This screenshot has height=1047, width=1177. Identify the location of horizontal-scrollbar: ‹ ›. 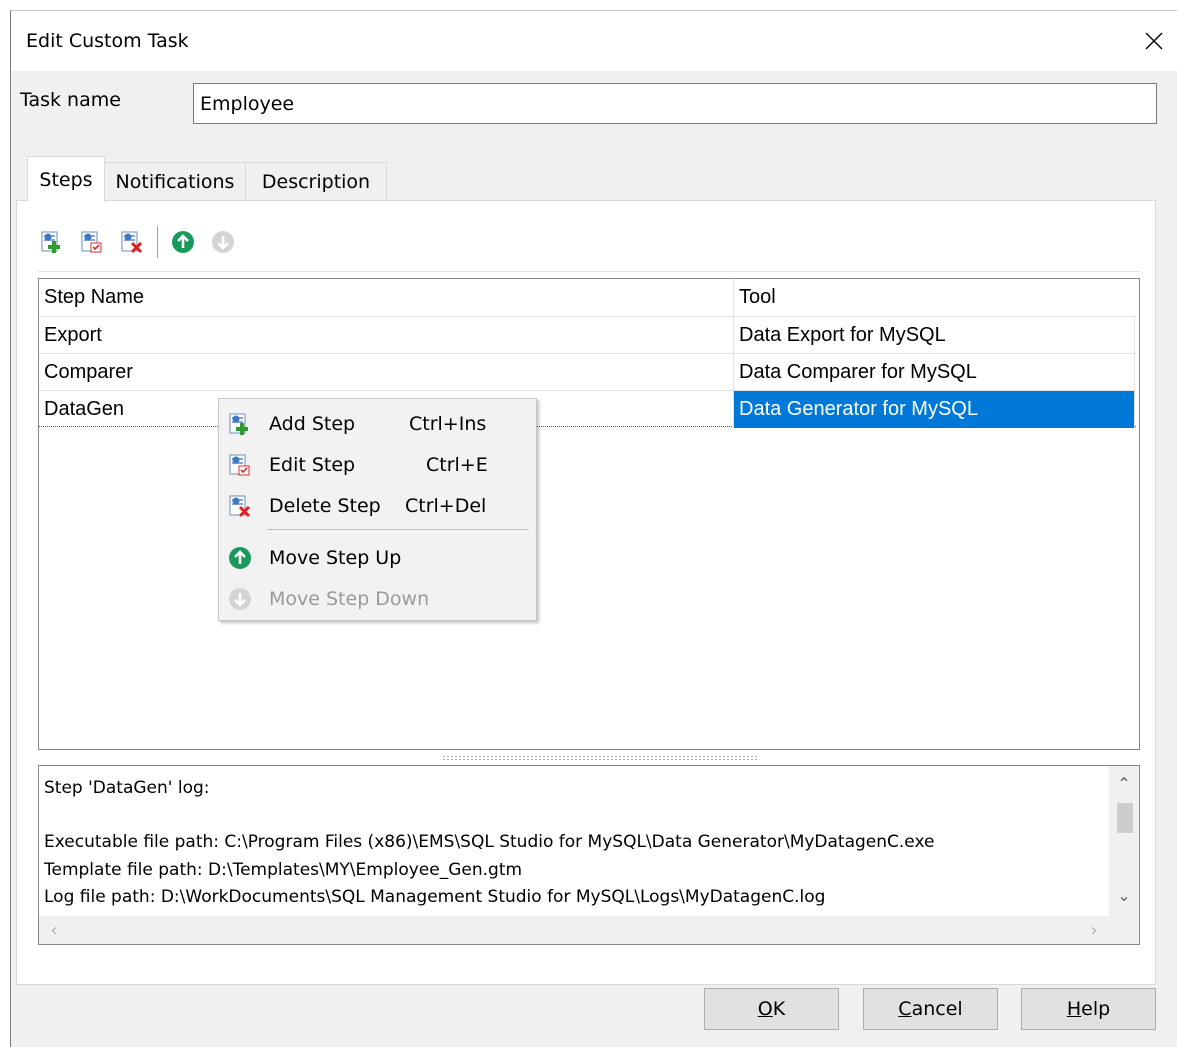
(574, 930).